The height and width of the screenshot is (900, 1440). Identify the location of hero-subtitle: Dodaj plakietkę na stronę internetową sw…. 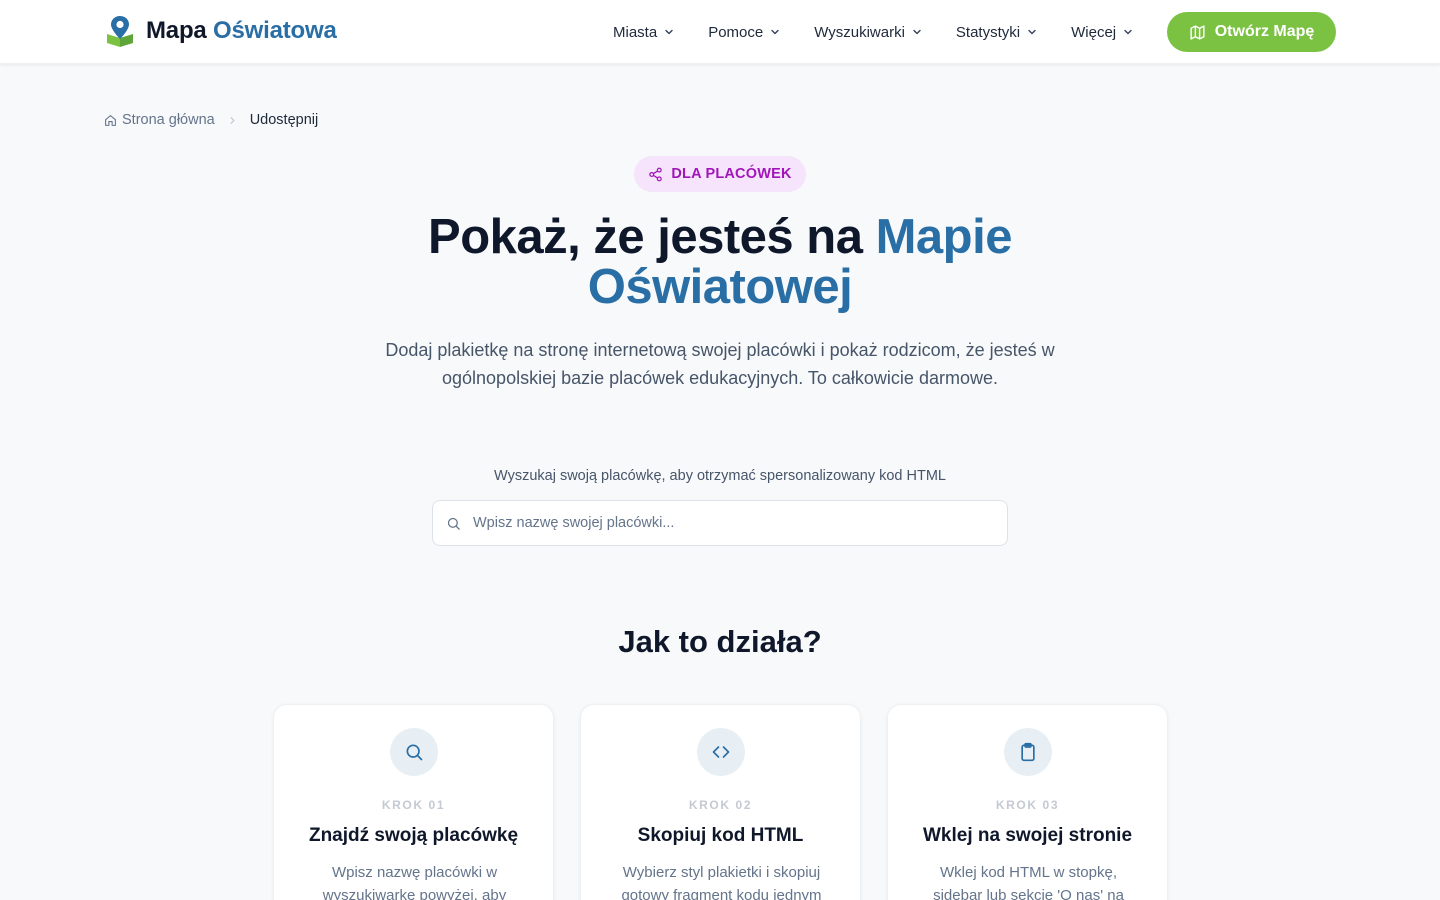
(720, 364).